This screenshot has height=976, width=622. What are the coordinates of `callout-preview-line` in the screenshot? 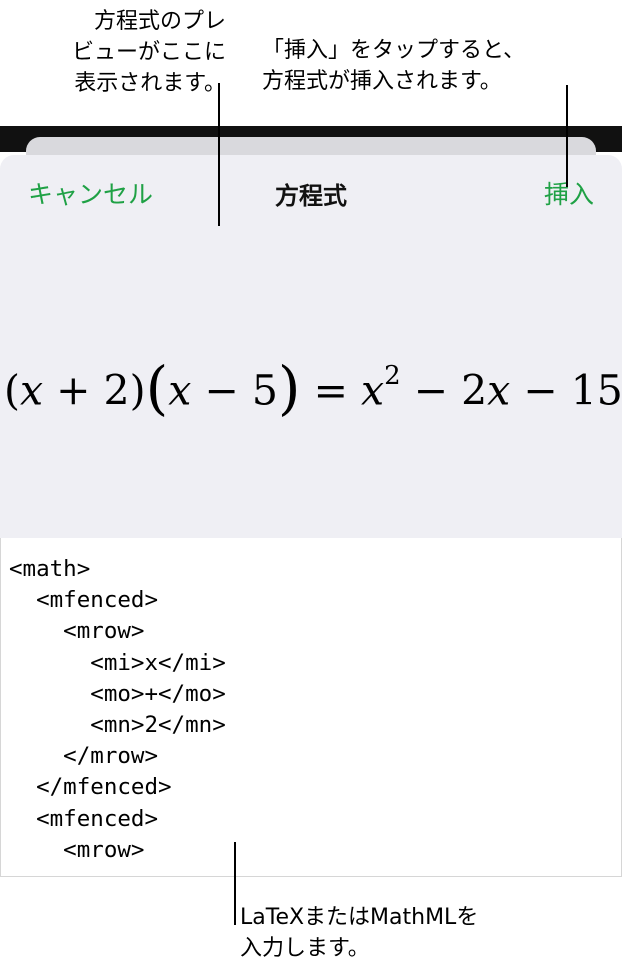 It's located at (219, 154).